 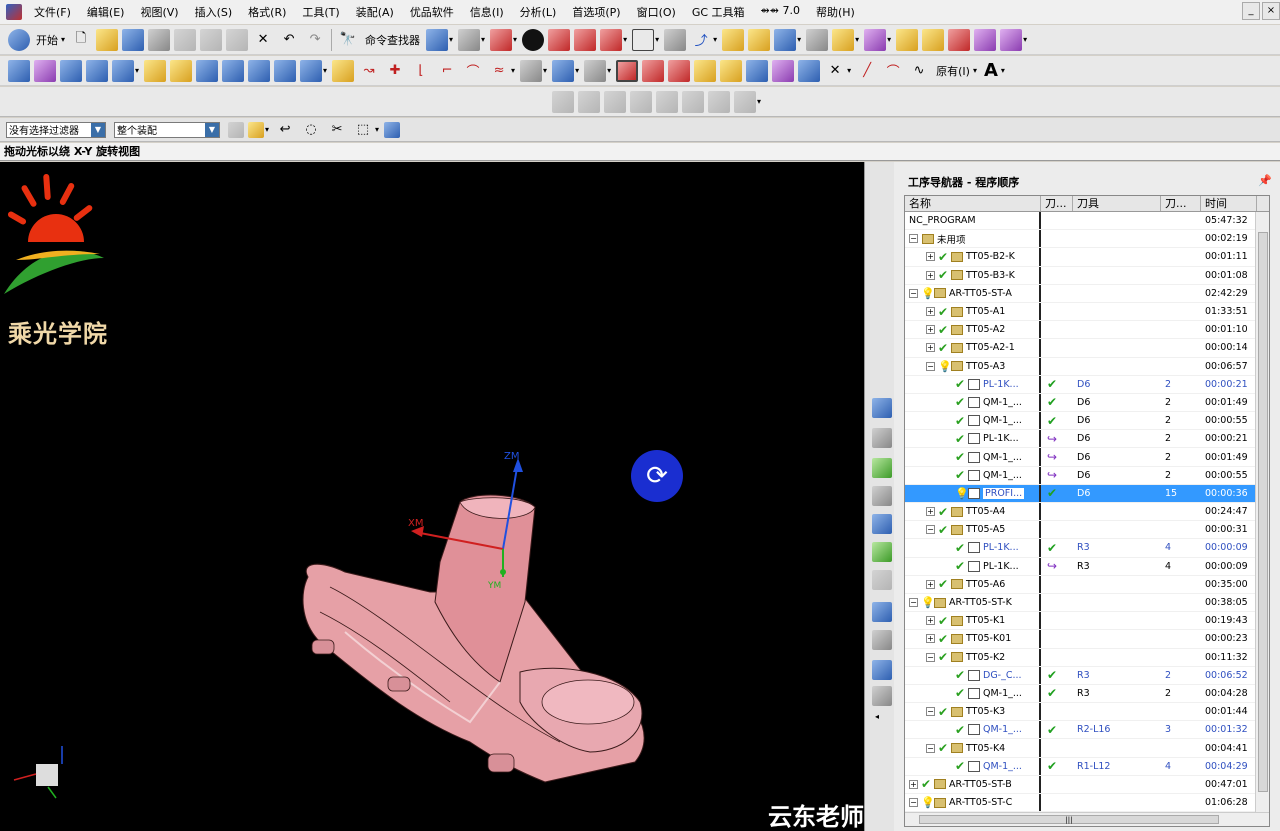 I want to click on snap-point-icon, so click(x=256, y=129).